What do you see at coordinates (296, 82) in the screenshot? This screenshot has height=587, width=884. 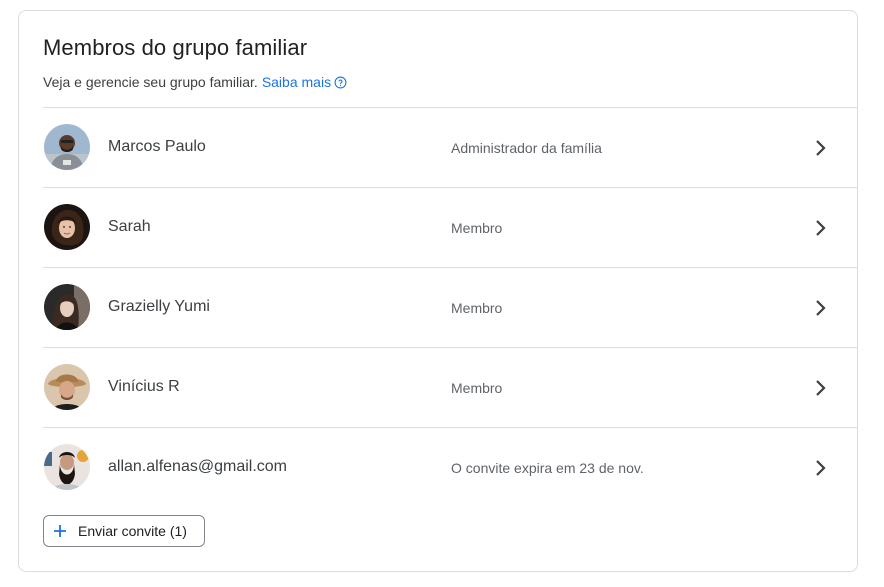 I see `learn-more-link: Saiba mais` at bounding box center [296, 82].